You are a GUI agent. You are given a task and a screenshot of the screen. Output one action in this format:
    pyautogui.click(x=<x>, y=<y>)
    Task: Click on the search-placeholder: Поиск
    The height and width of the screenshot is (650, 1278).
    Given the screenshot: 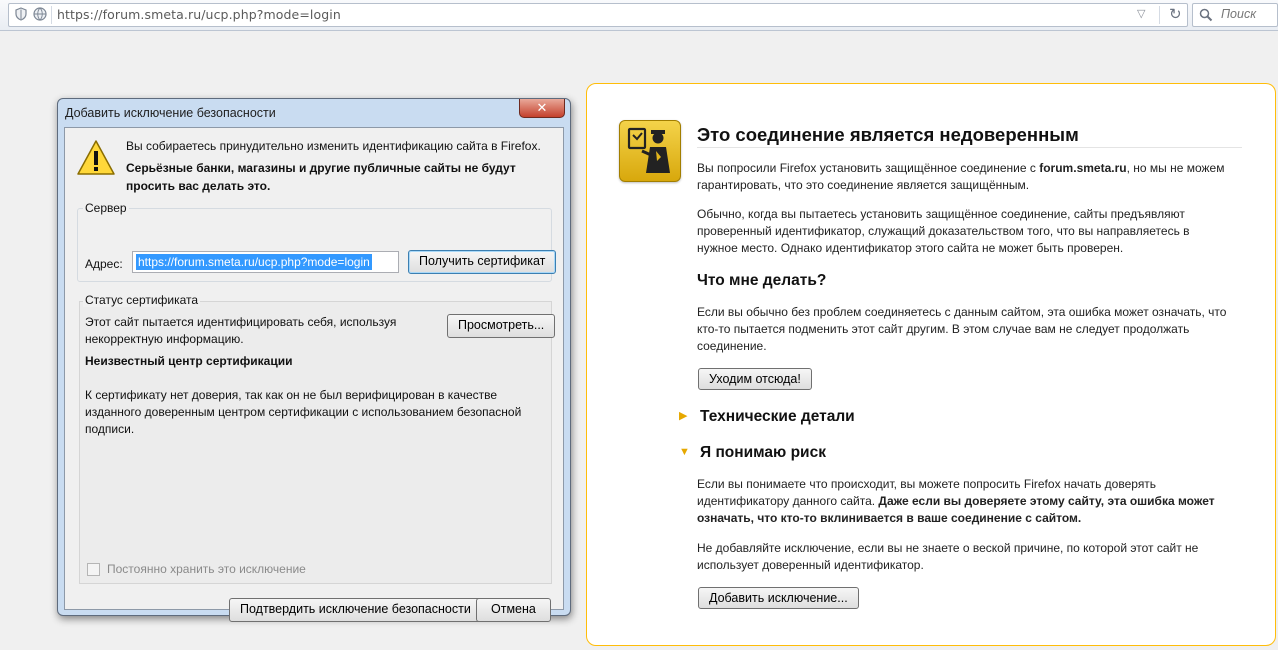 What is the action you would take?
    pyautogui.click(x=1239, y=14)
    